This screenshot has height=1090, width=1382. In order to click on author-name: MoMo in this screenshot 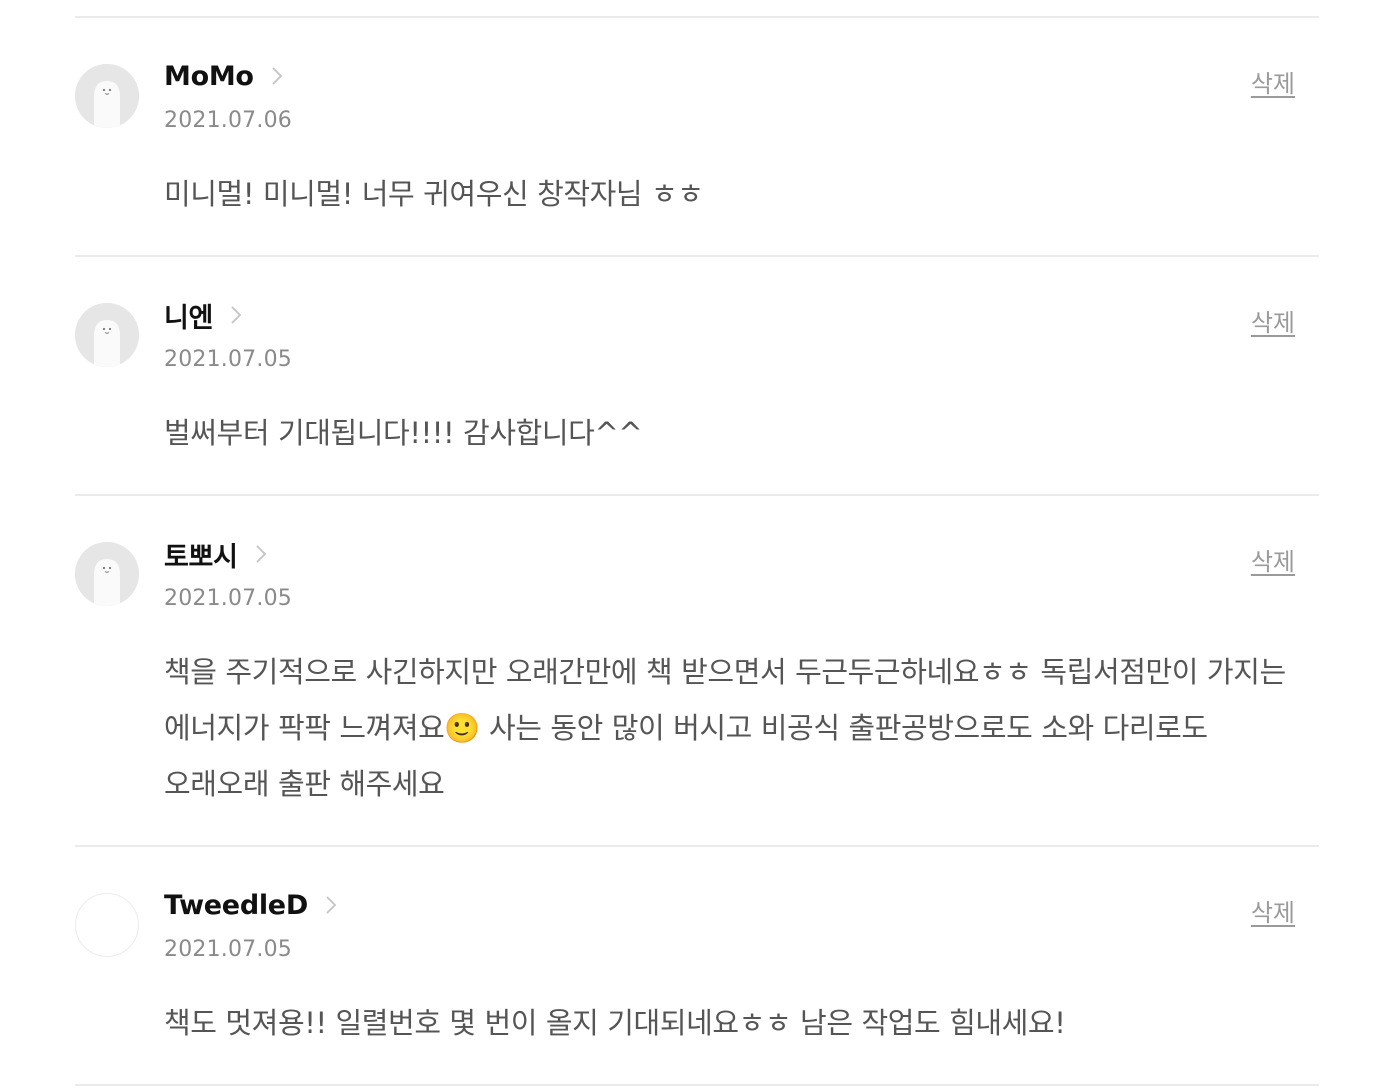, I will do `click(209, 76)`.